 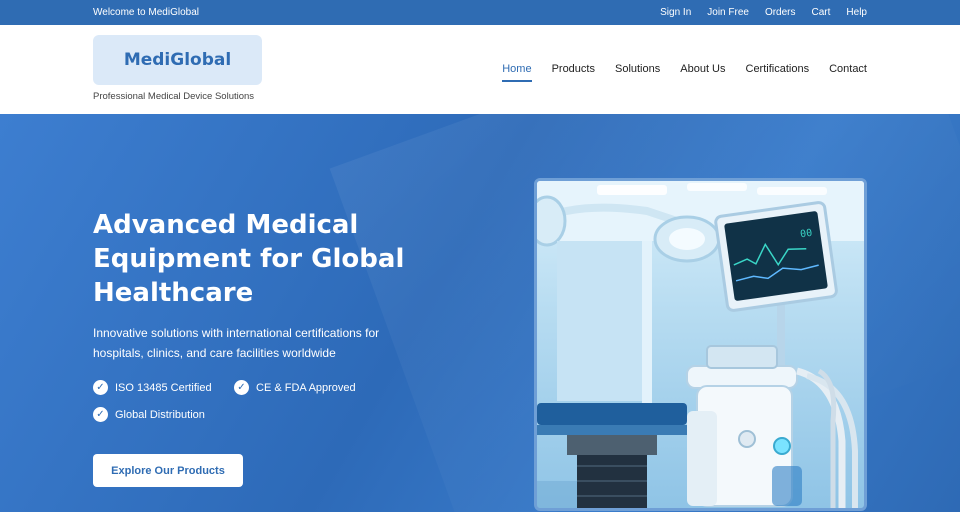 I want to click on welcome-text: Welcome to MediGlobal, so click(x=146, y=12).